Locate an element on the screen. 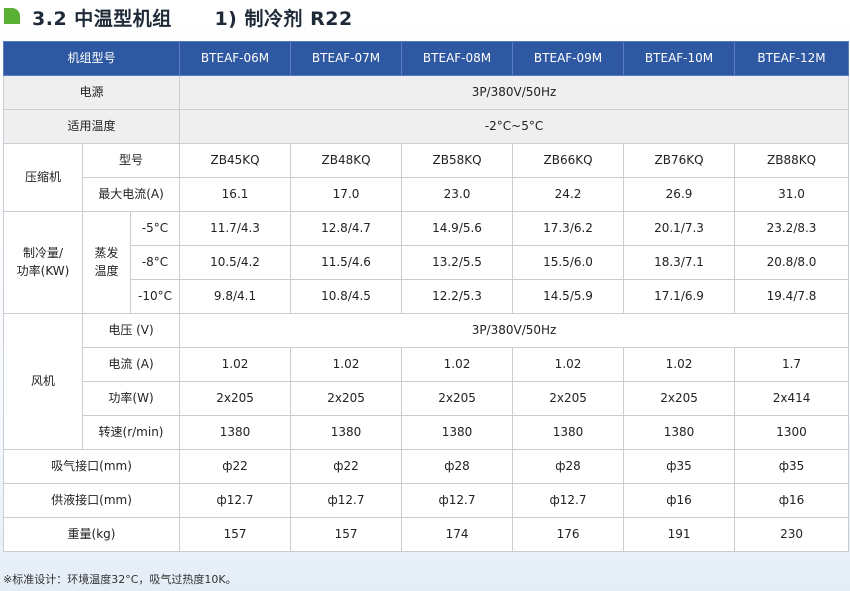 The image size is (850, 591). suction-row: 吸气接口(mm) ф22 ф22 ф28 ф28 ф35 ф35 is located at coordinates (426, 466).